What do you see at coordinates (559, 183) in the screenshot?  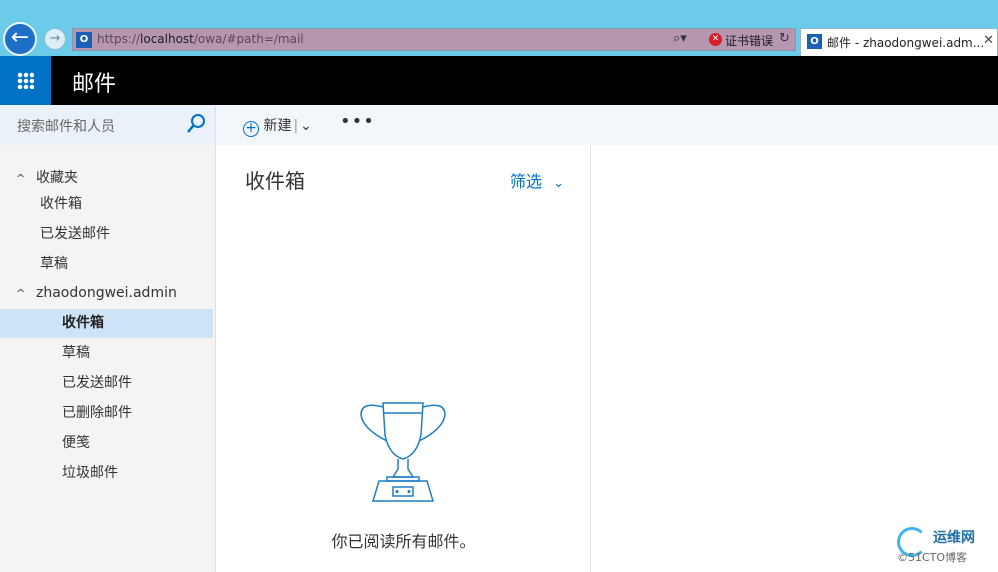 I see `chevron-down-icon: ⌄` at bounding box center [559, 183].